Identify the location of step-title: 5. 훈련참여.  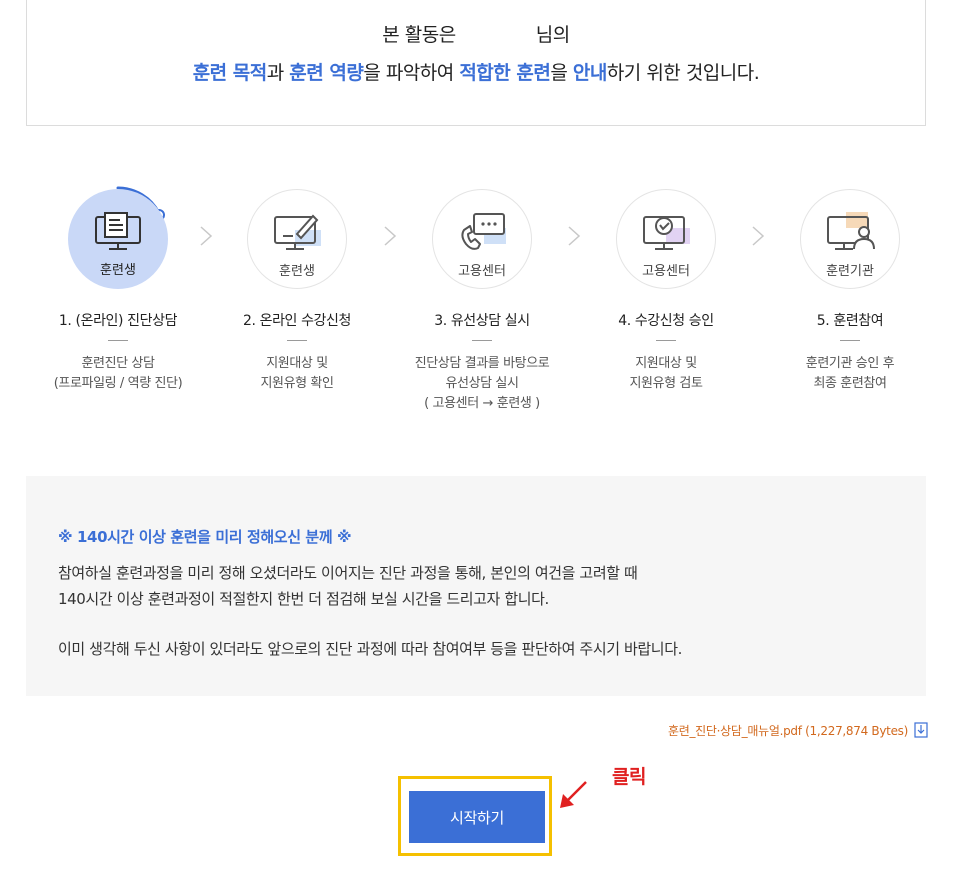
(850, 321).